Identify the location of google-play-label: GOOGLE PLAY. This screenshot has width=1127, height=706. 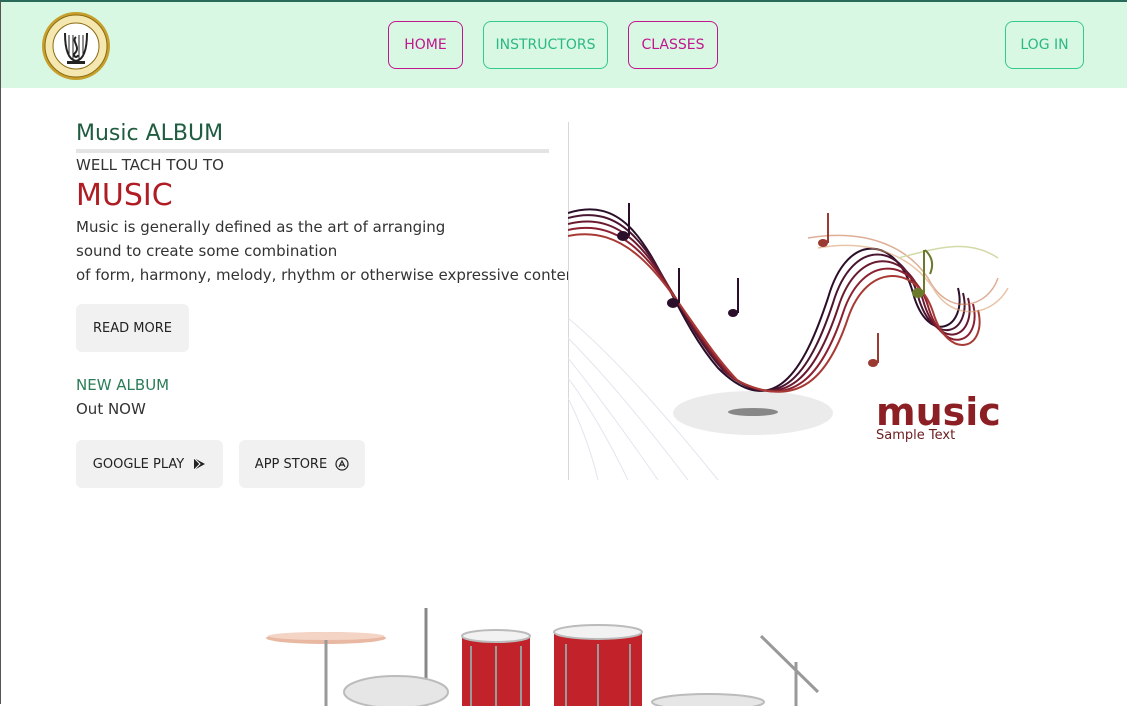
(138, 464).